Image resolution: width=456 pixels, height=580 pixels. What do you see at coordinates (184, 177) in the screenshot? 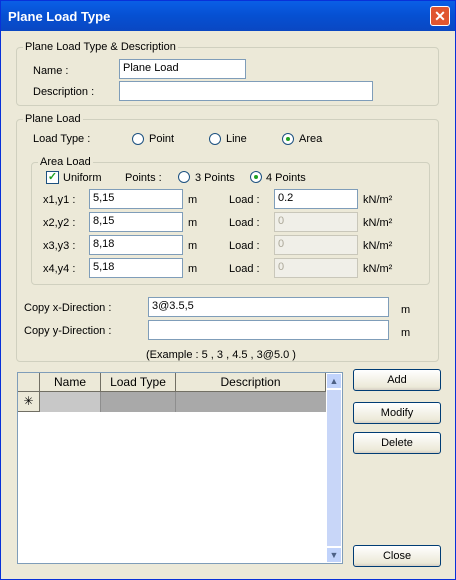
I see `radio-3-points` at bounding box center [184, 177].